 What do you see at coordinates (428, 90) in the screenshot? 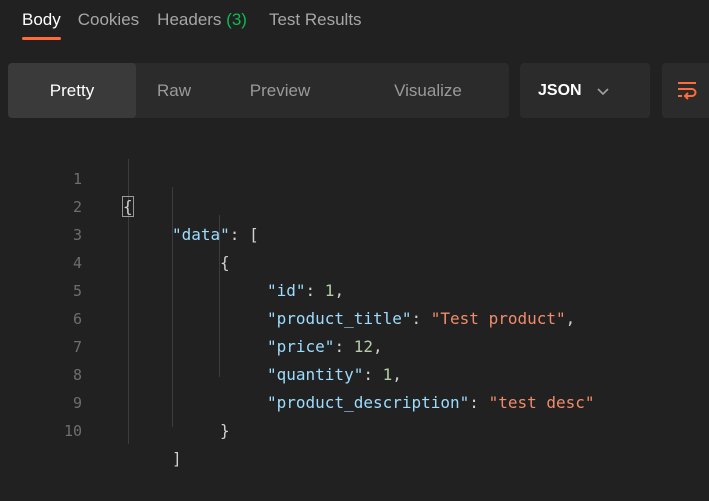
I see `view-visualize-button: Visualize` at bounding box center [428, 90].